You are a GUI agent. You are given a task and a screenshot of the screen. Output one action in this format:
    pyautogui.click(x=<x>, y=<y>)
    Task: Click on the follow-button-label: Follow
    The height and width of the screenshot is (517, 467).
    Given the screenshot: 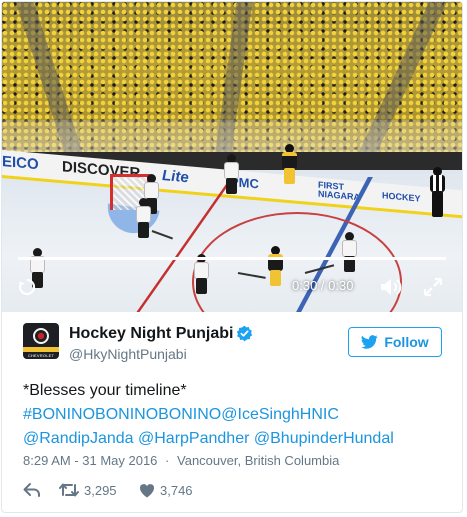 What is the action you would take?
    pyautogui.click(x=406, y=342)
    